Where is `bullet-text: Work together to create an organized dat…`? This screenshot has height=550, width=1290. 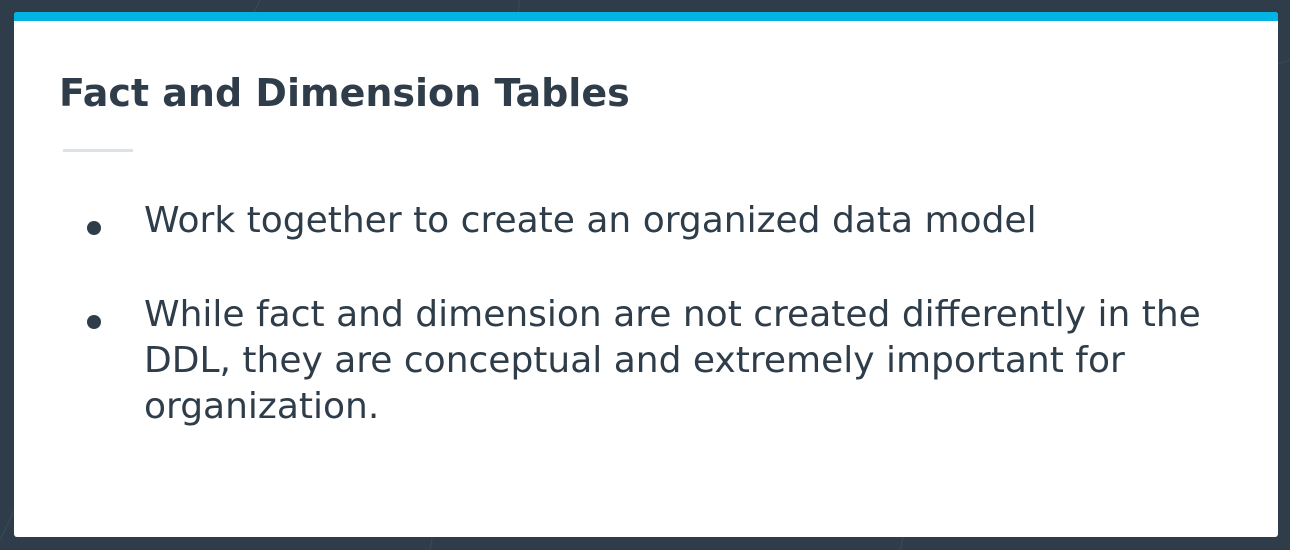
bullet-text: Work together to create an organized dat… is located at coordinates (590, 220).